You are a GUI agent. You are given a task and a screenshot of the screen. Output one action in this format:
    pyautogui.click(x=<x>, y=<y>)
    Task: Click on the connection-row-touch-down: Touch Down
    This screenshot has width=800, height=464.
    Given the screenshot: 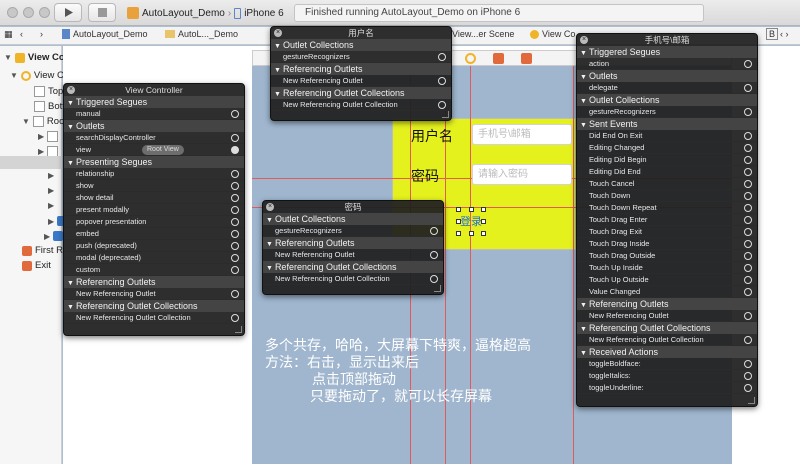 What is the action you would take?
    pyautogui.click(x=667, y=196)
    